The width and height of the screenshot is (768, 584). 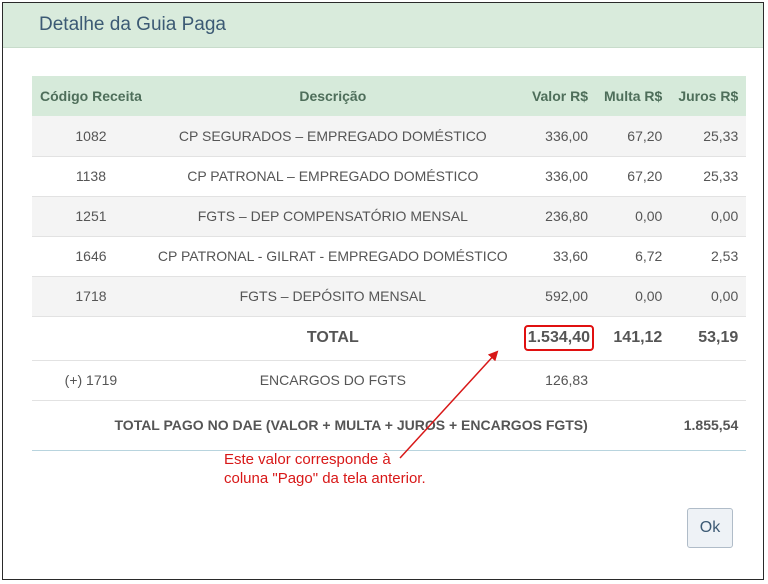 What do you see at coordinates (708, 425) in the screenshot?
I see `total-pago-valor: 1.855,54` at bounding box center [708, 425].